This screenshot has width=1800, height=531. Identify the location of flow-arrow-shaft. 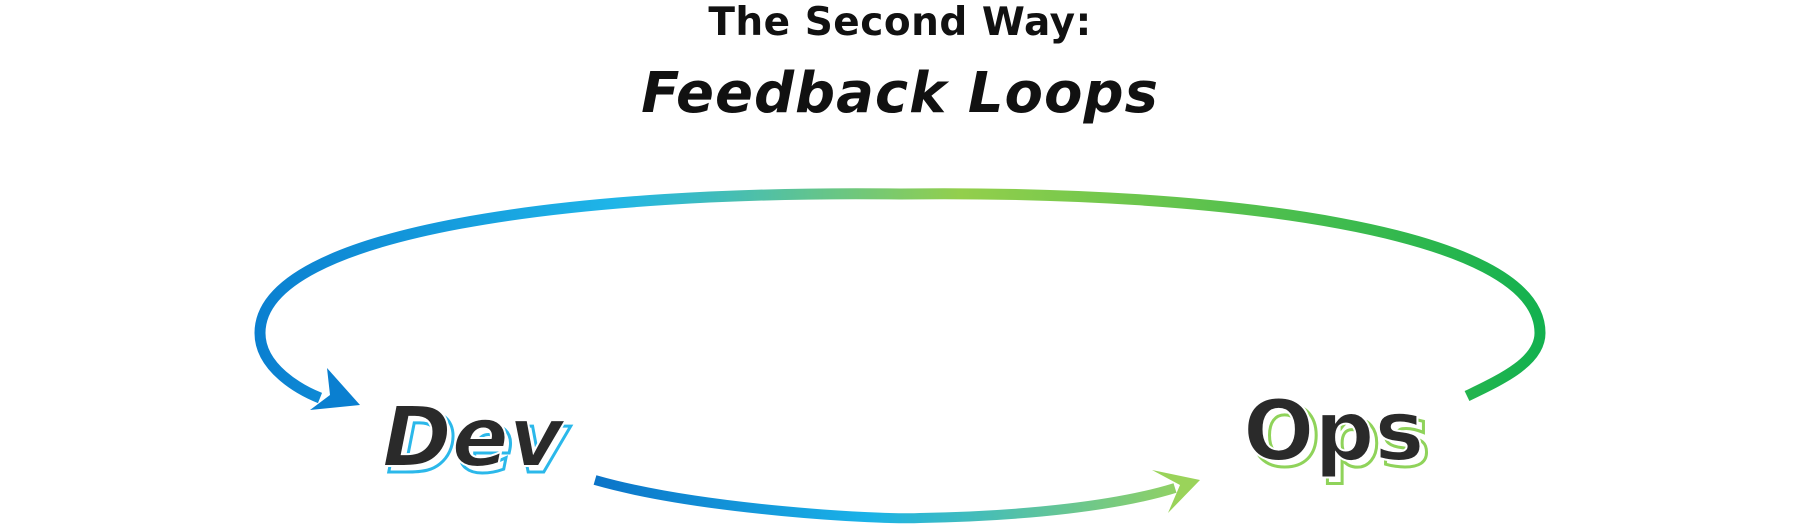
(885, 499).